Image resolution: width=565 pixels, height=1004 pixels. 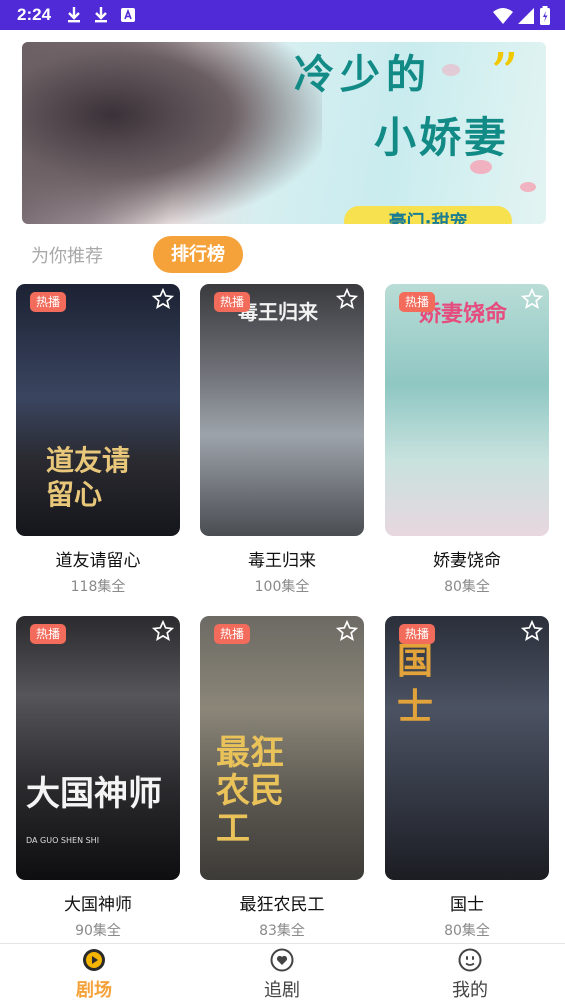 I want to click on poster-art-text: 国士, so click(x=415, y=684).